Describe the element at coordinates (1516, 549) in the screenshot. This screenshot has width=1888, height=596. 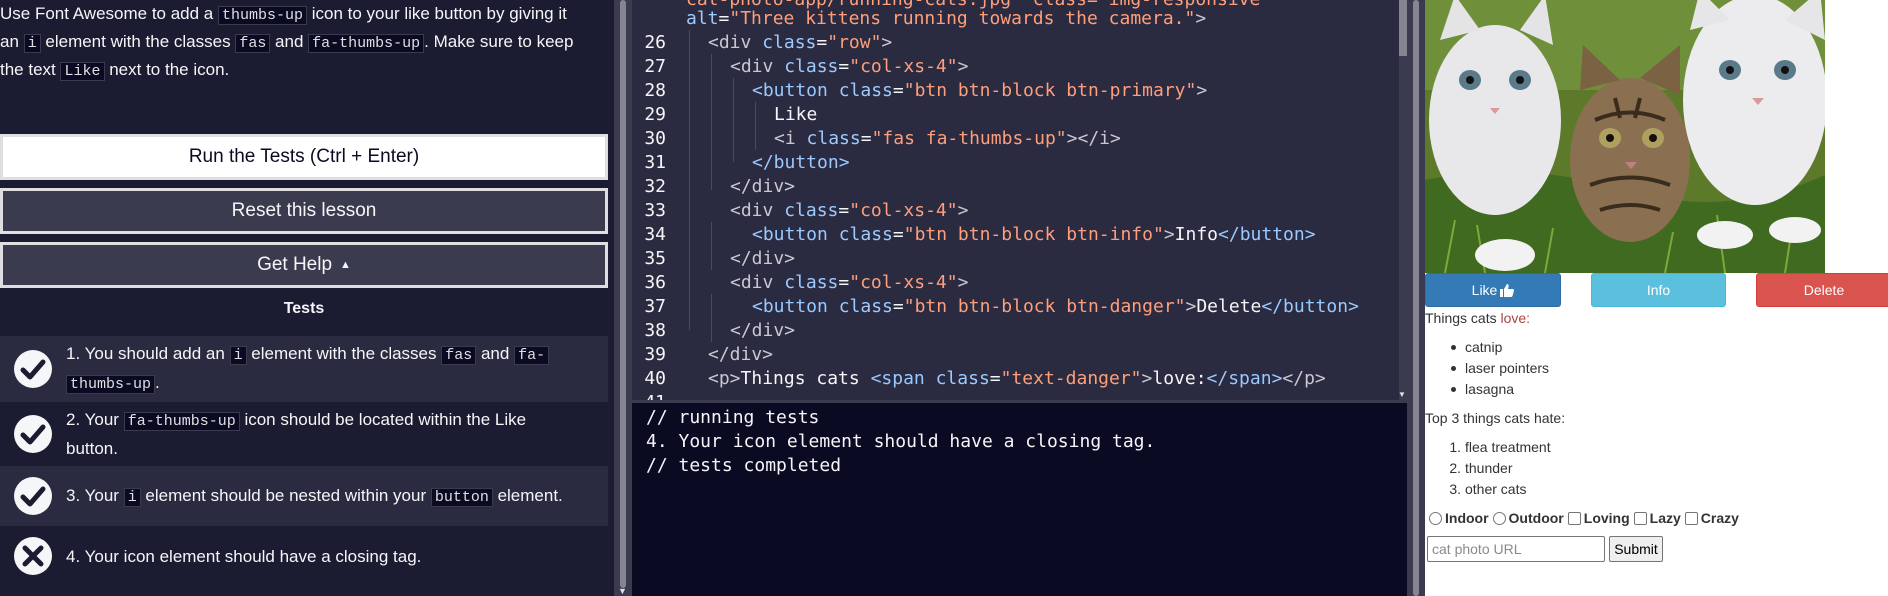
I see `cat-photo-url-input` at that location.